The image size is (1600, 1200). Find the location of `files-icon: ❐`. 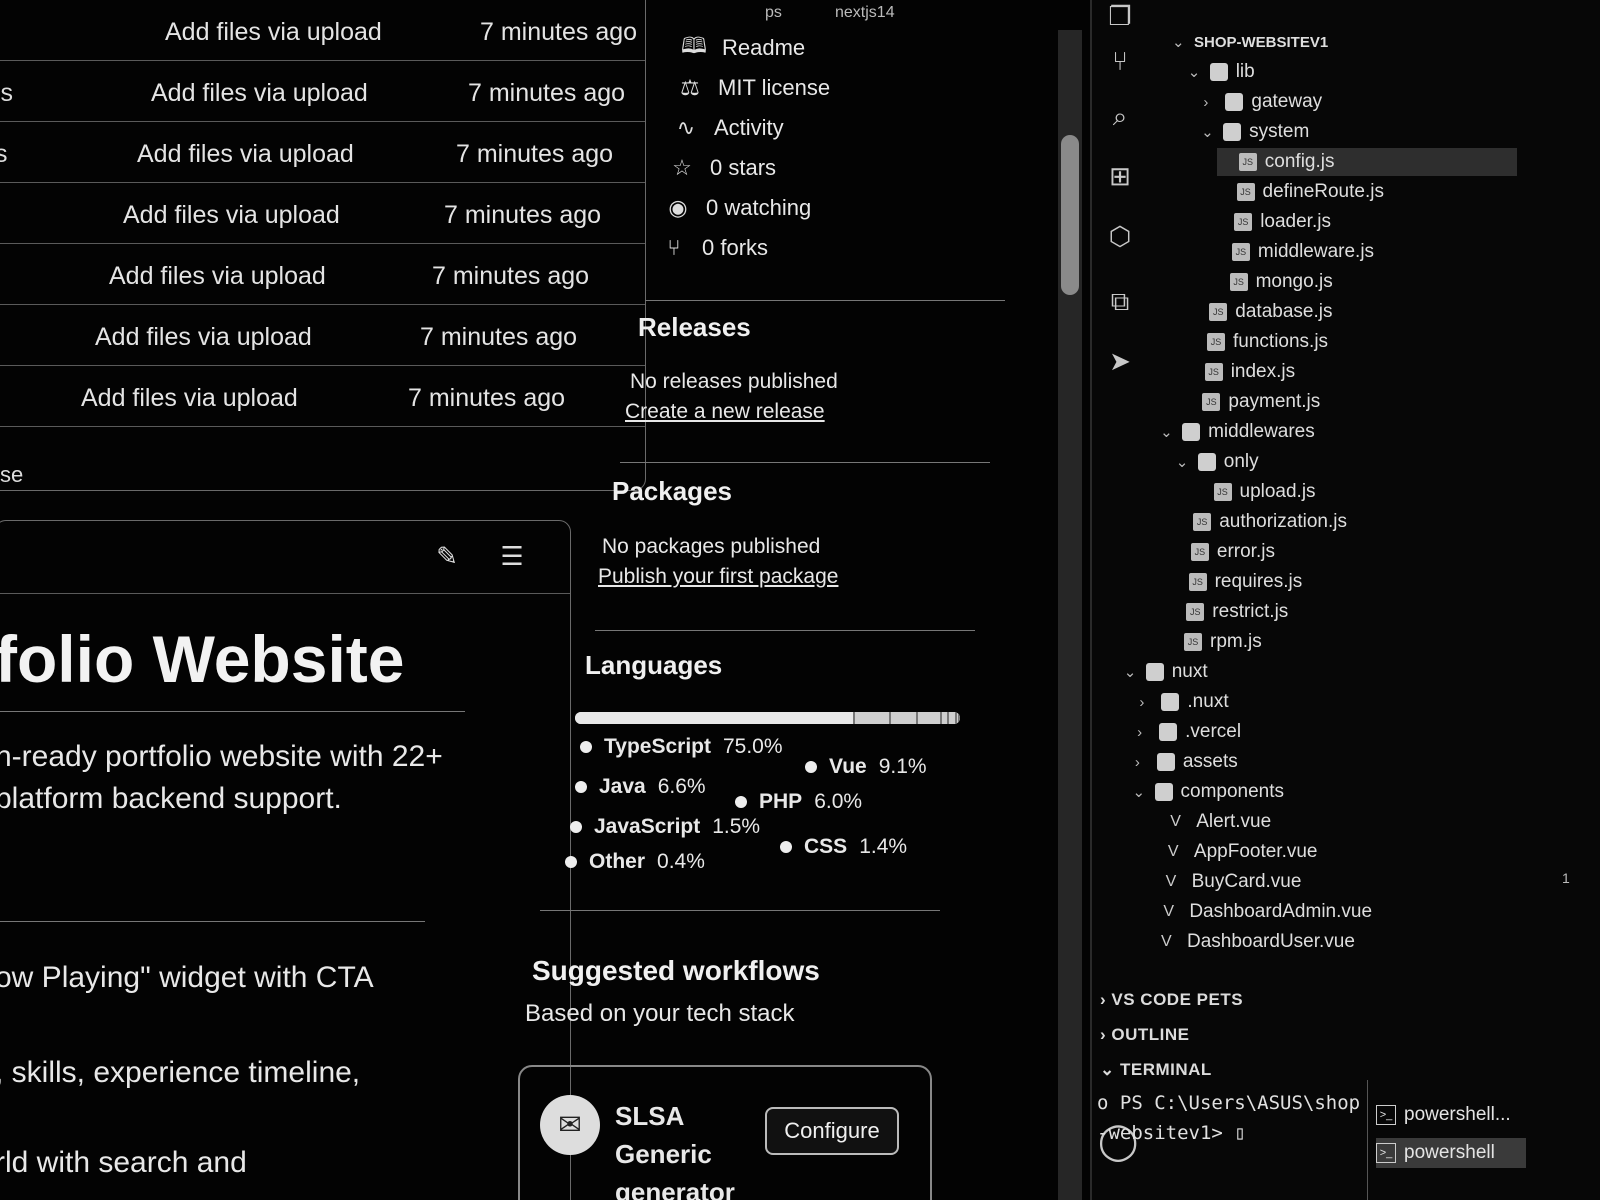

files-icon: ❐ is located at coordinates (1120, 16).